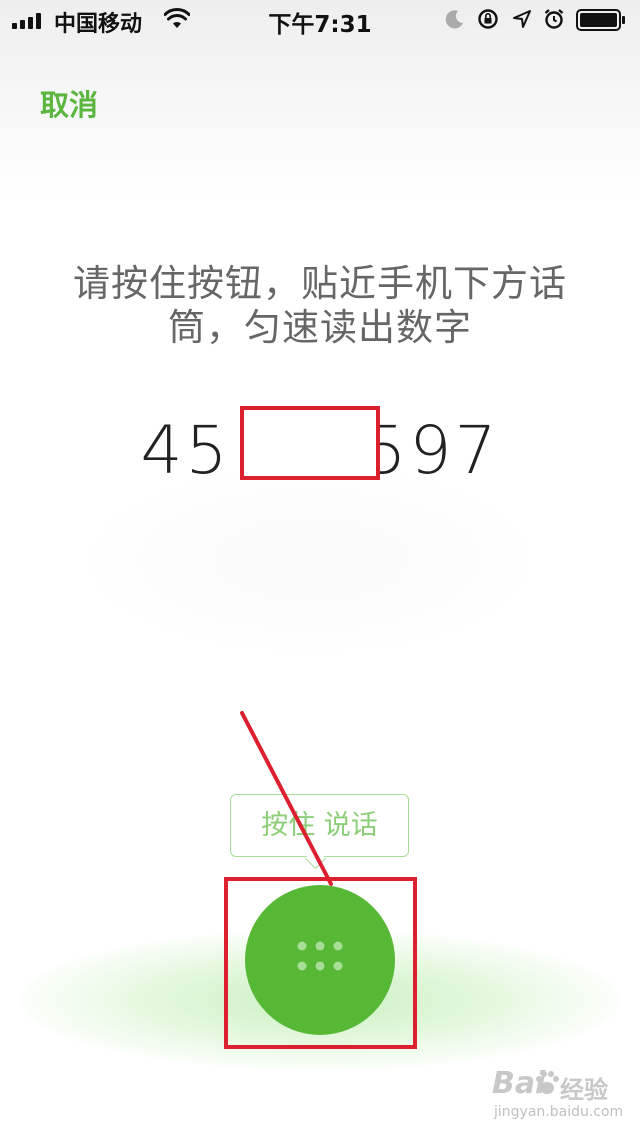  What do you see at coordinates (554, 19) in the screenshot?
I see `alarm-icon` at bounding box center [554, 19].